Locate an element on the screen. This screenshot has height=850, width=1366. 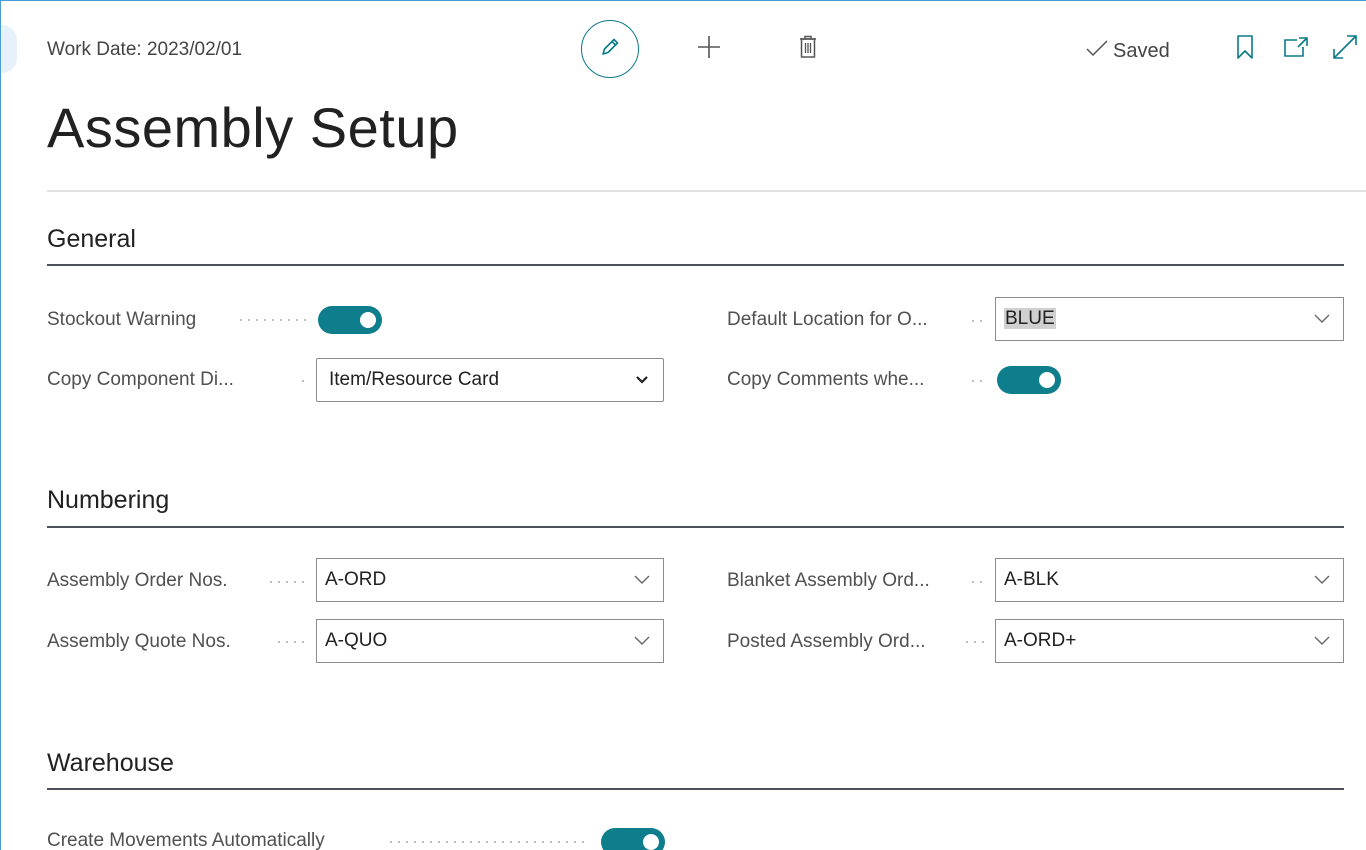
section-general-title: General is located at coordinates (91, 239).